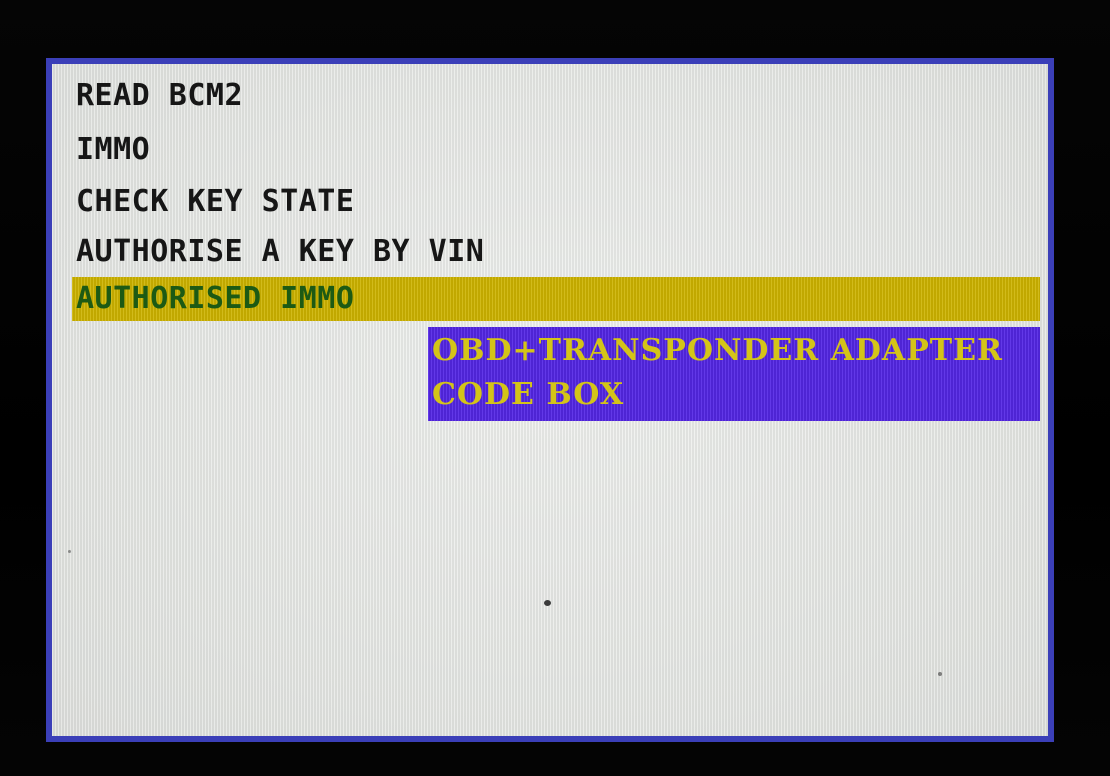  What do you see at coordinates (556, 299) in the screenshot?
I see `menu-item-authorised-immo-selected: AUTHORISED IMMO` at bounding box center [556, 299].